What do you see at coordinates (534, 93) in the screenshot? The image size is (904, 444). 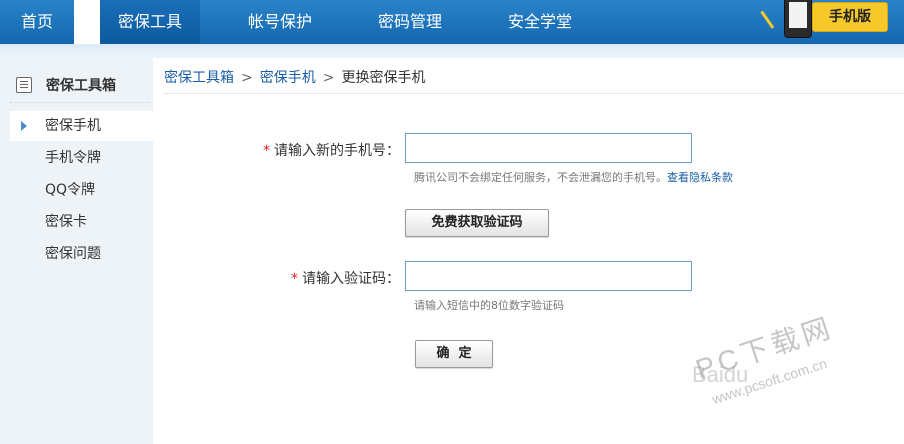 I see `content-divider` at bounding box center [534, 93].